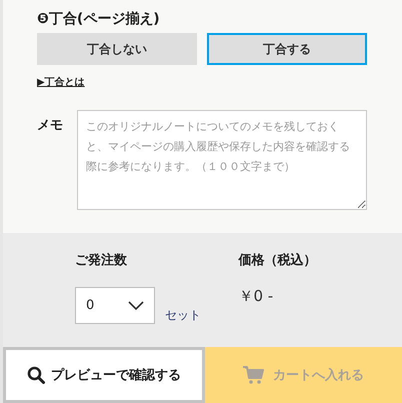 Image resolution: width=402 pixels, height=403 pixels. I want to click on chevron-down-icon, so click(136, 305).